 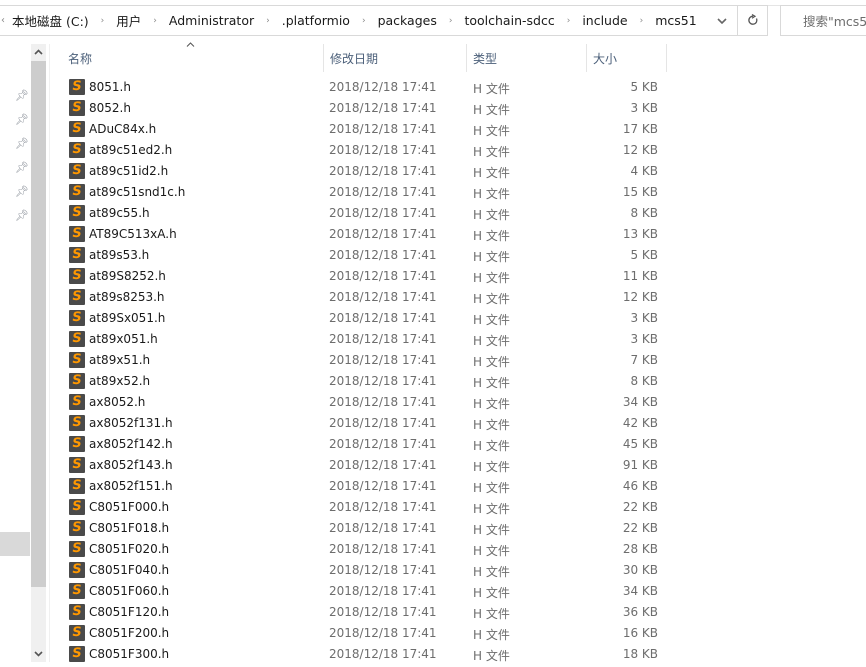 What do you see at coordinates (364, 87) in the screenshot?
I see `file-row: S 8051.h 2018/12/18 17:41 H 文件 5 KB` at bounding box center [364, 87].